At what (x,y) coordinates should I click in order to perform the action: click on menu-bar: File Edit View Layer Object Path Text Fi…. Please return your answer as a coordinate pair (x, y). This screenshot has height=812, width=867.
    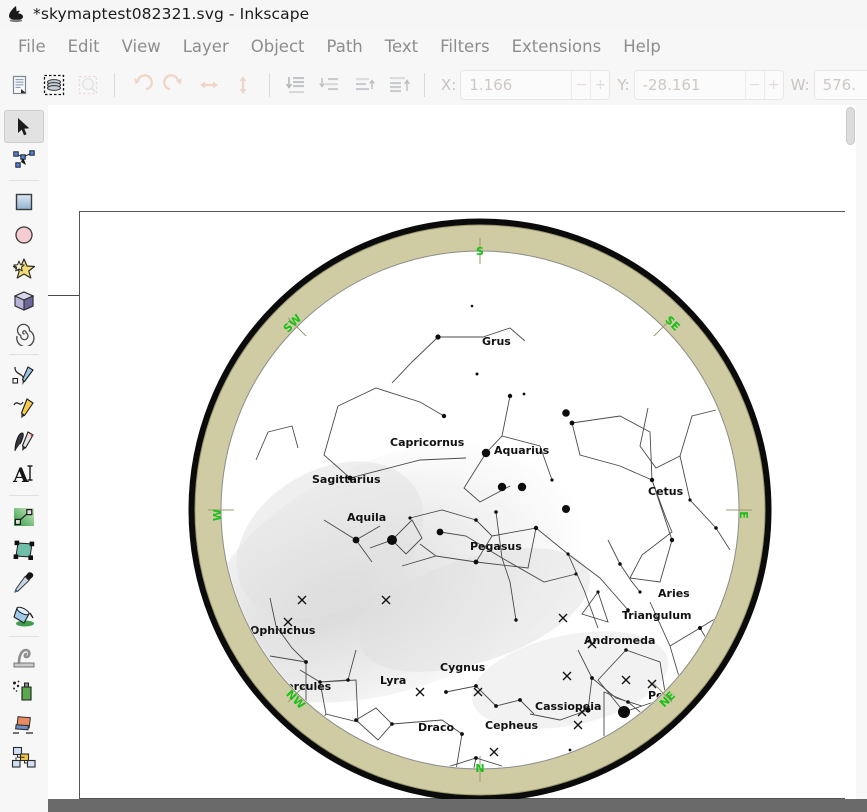
    Looking at the image, I should click on (433, 46).